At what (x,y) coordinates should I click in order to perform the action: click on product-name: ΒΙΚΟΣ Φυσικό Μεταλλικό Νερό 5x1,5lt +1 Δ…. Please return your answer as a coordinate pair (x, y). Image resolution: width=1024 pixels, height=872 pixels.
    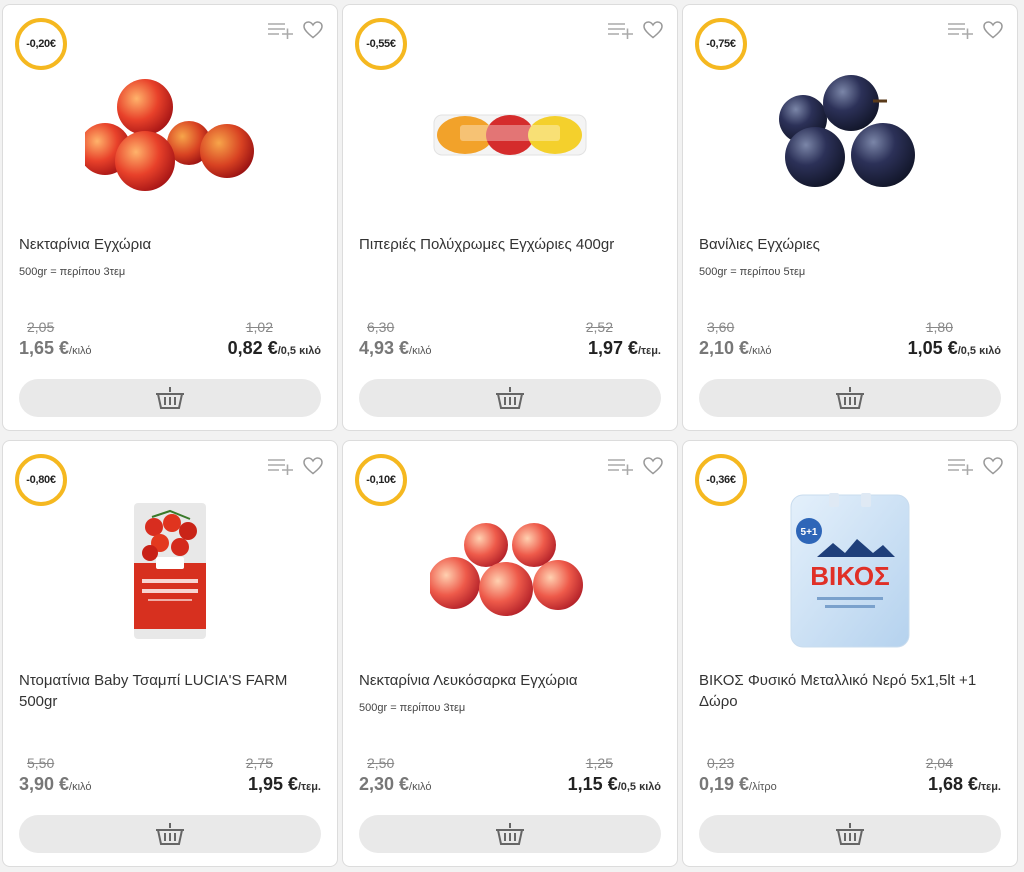
    Looking at the image, I should click on (850, 691).